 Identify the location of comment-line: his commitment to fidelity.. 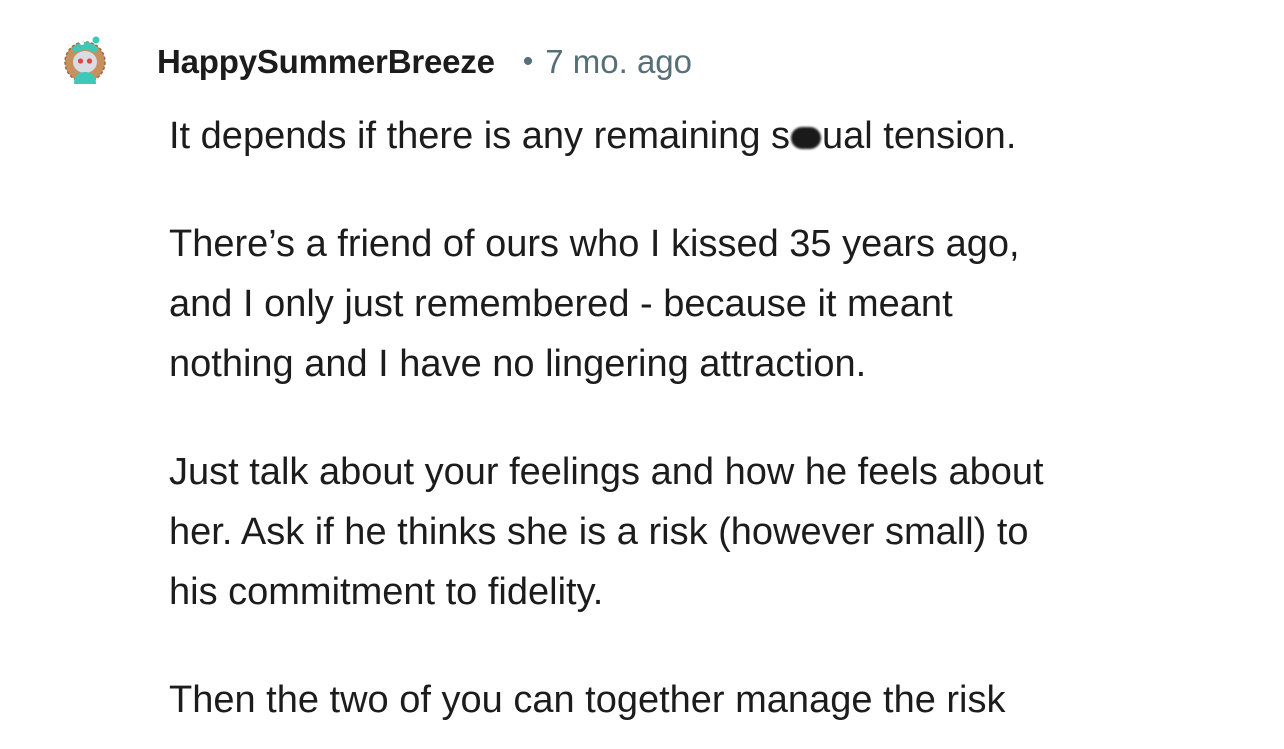
(386, 592).